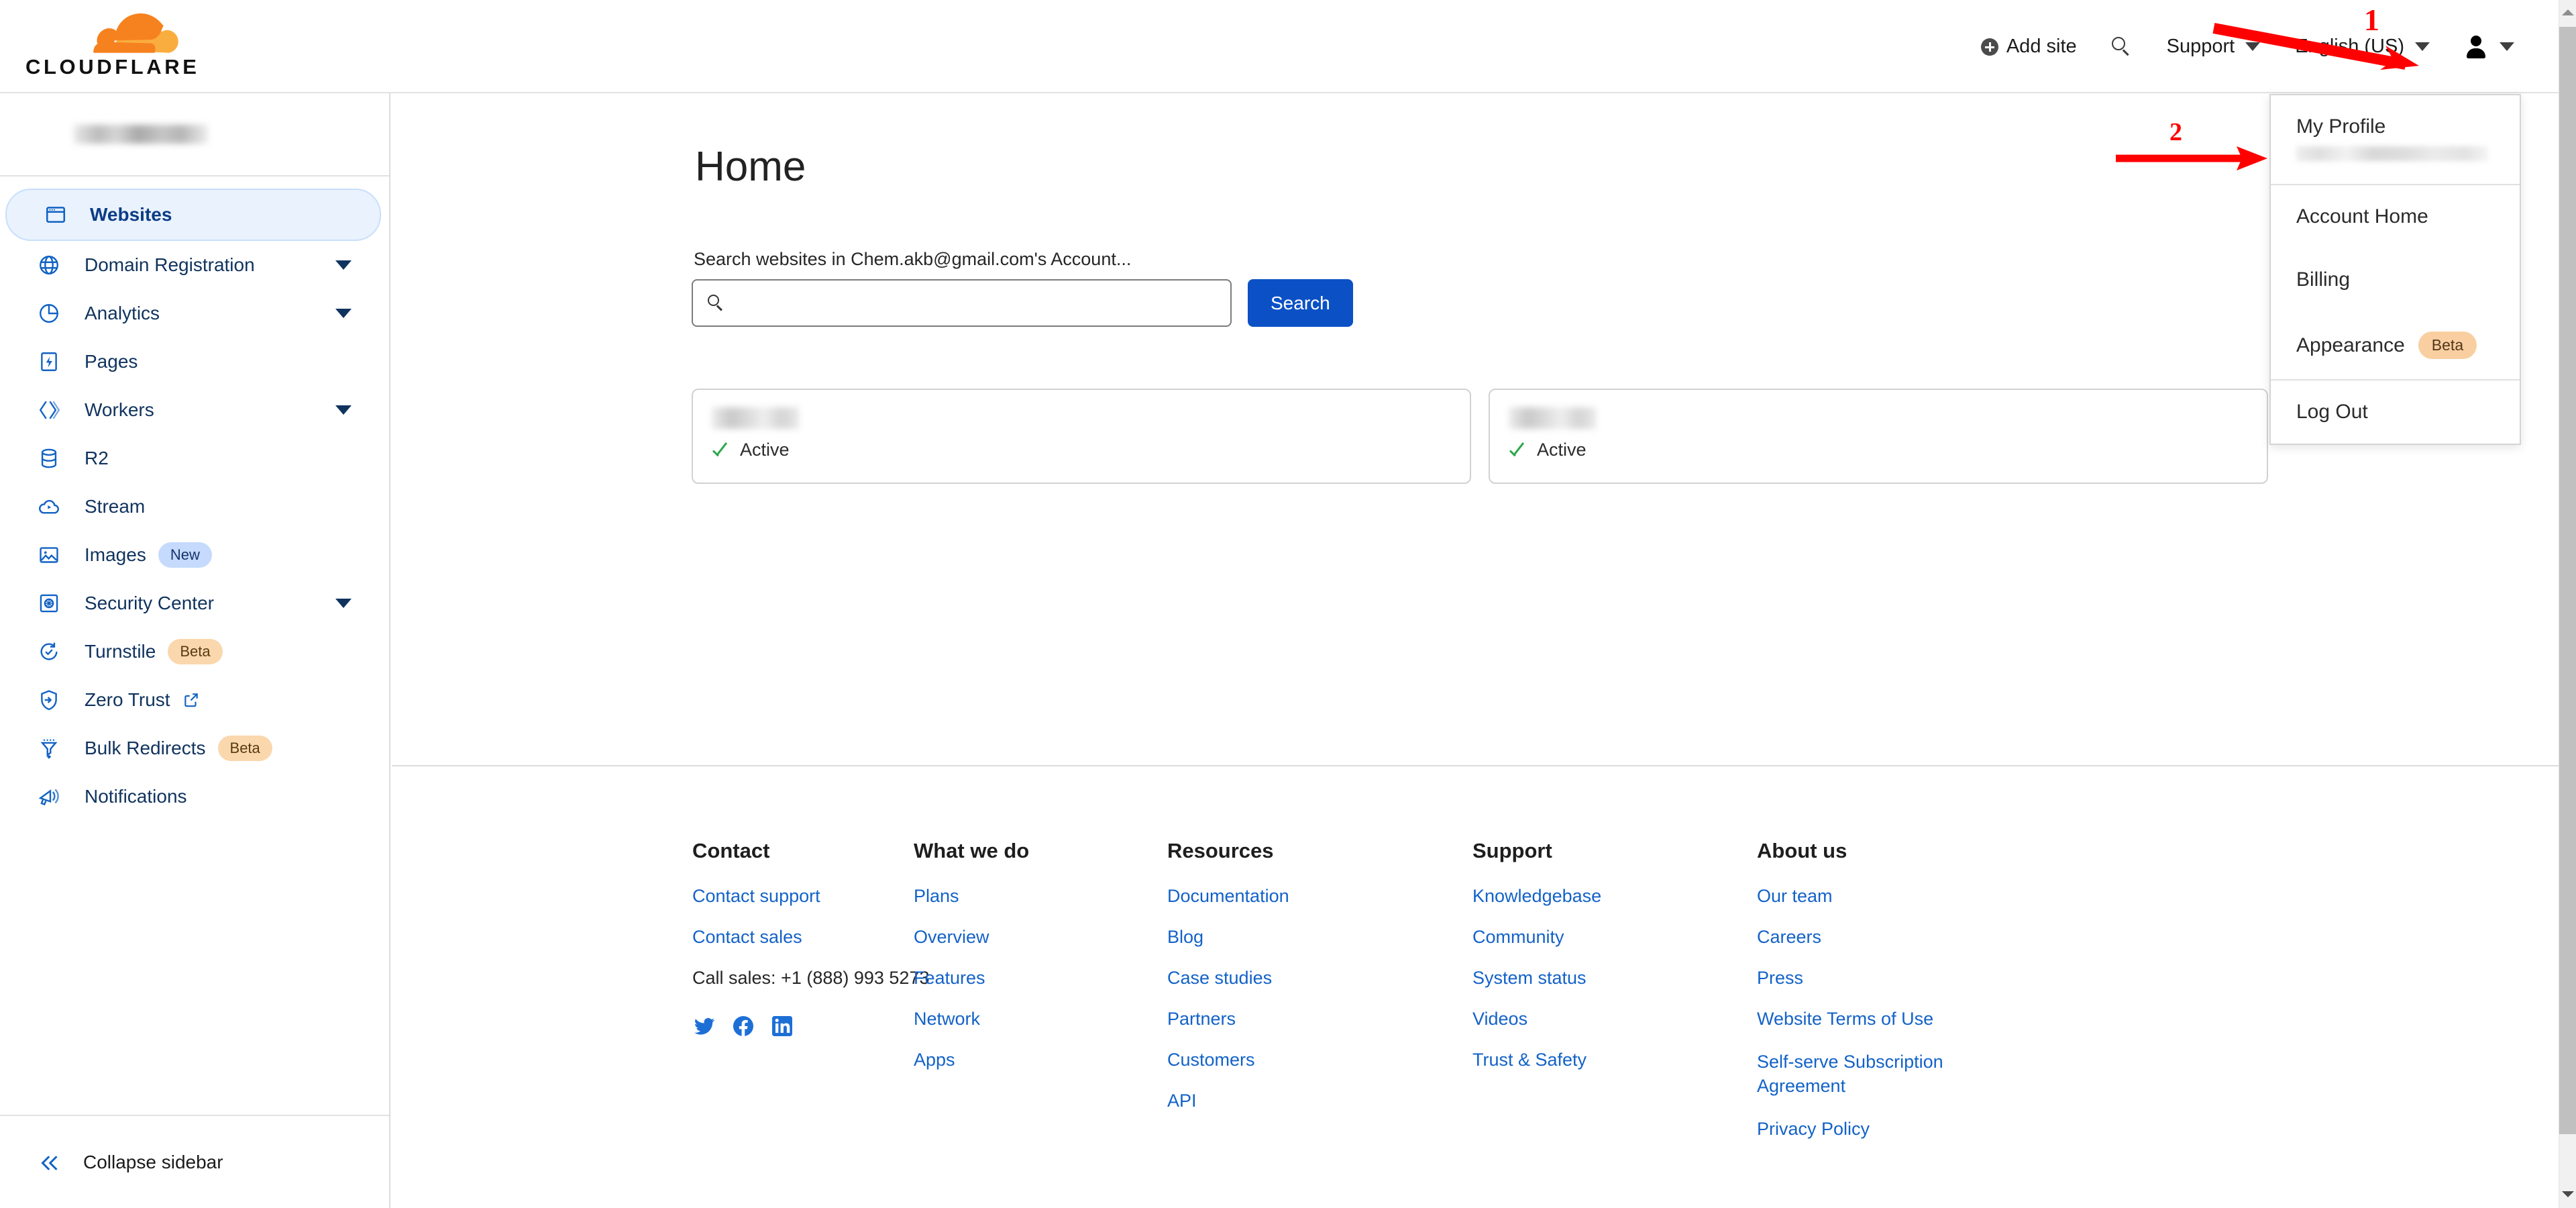 This screenshot has height=1208, width=2576. I want to click on sidebar-item-label: R2, so click(97, 458).